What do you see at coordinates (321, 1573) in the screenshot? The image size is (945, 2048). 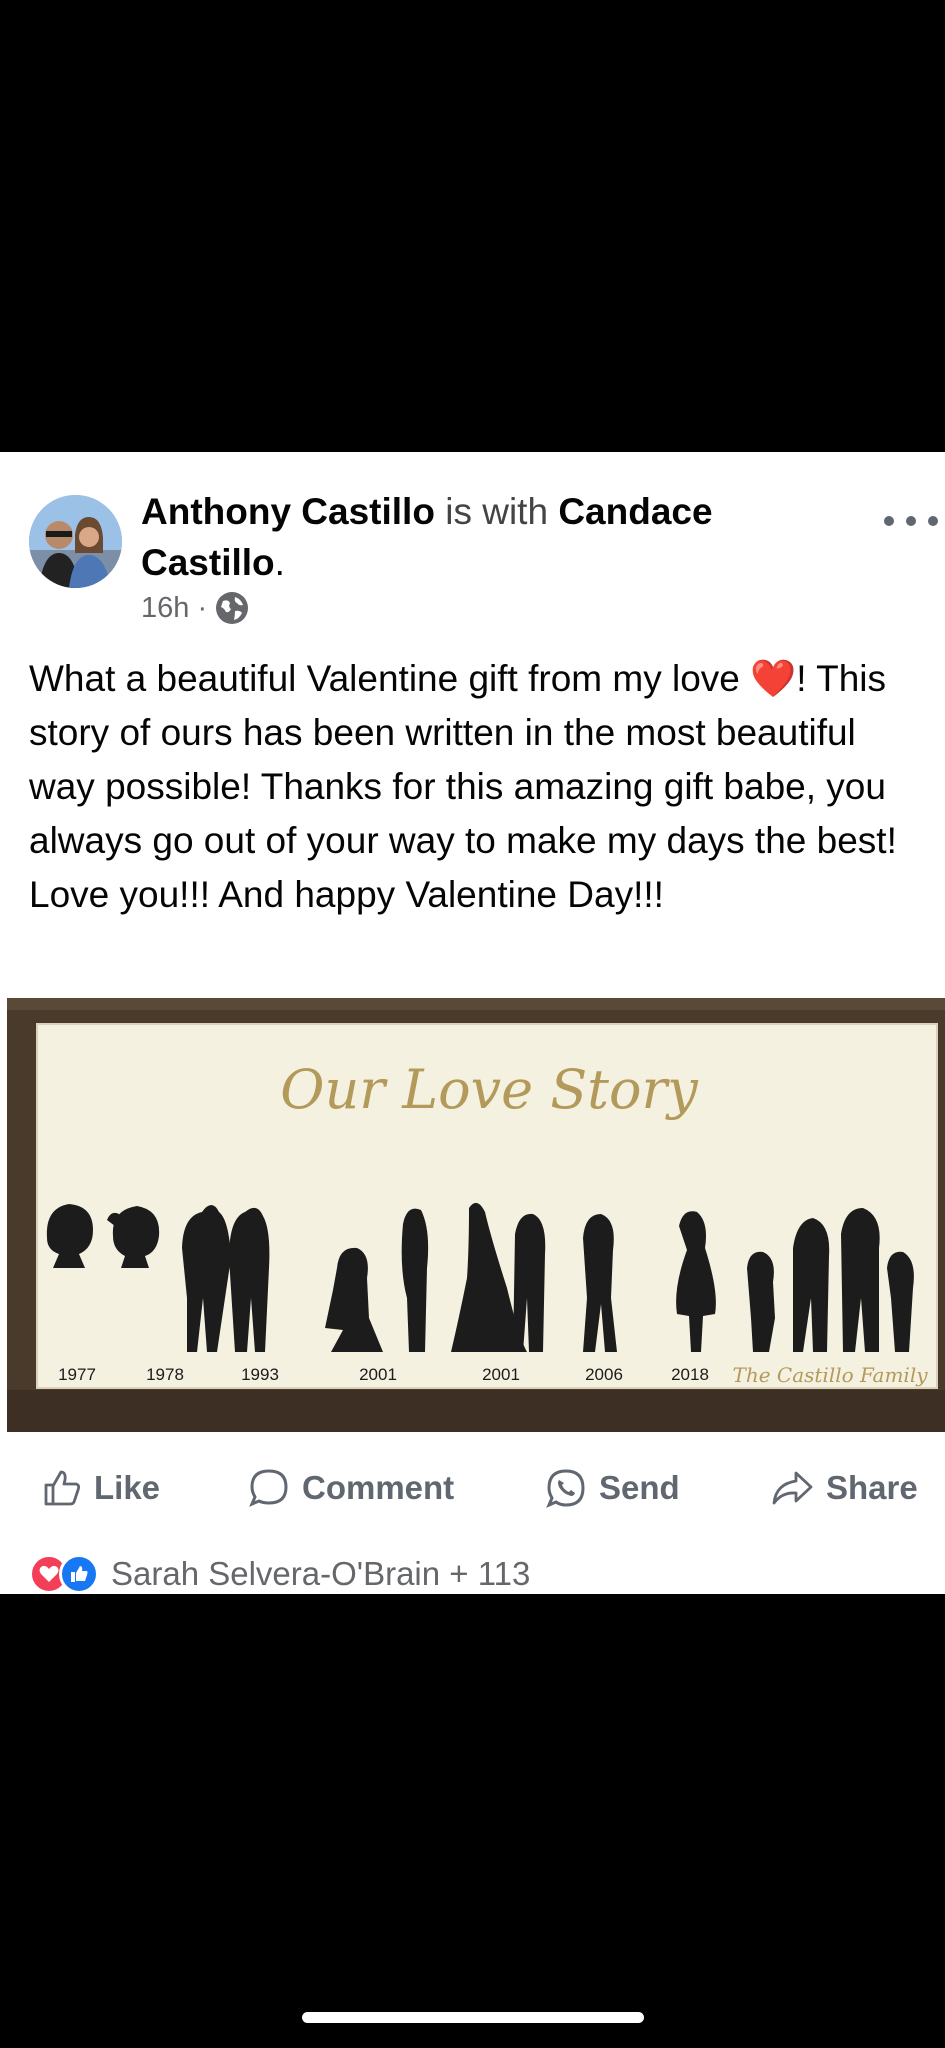 I see `reactions-summary: Sarah Selvera-O'Brain + 113` at bounding box center [321, 1573].